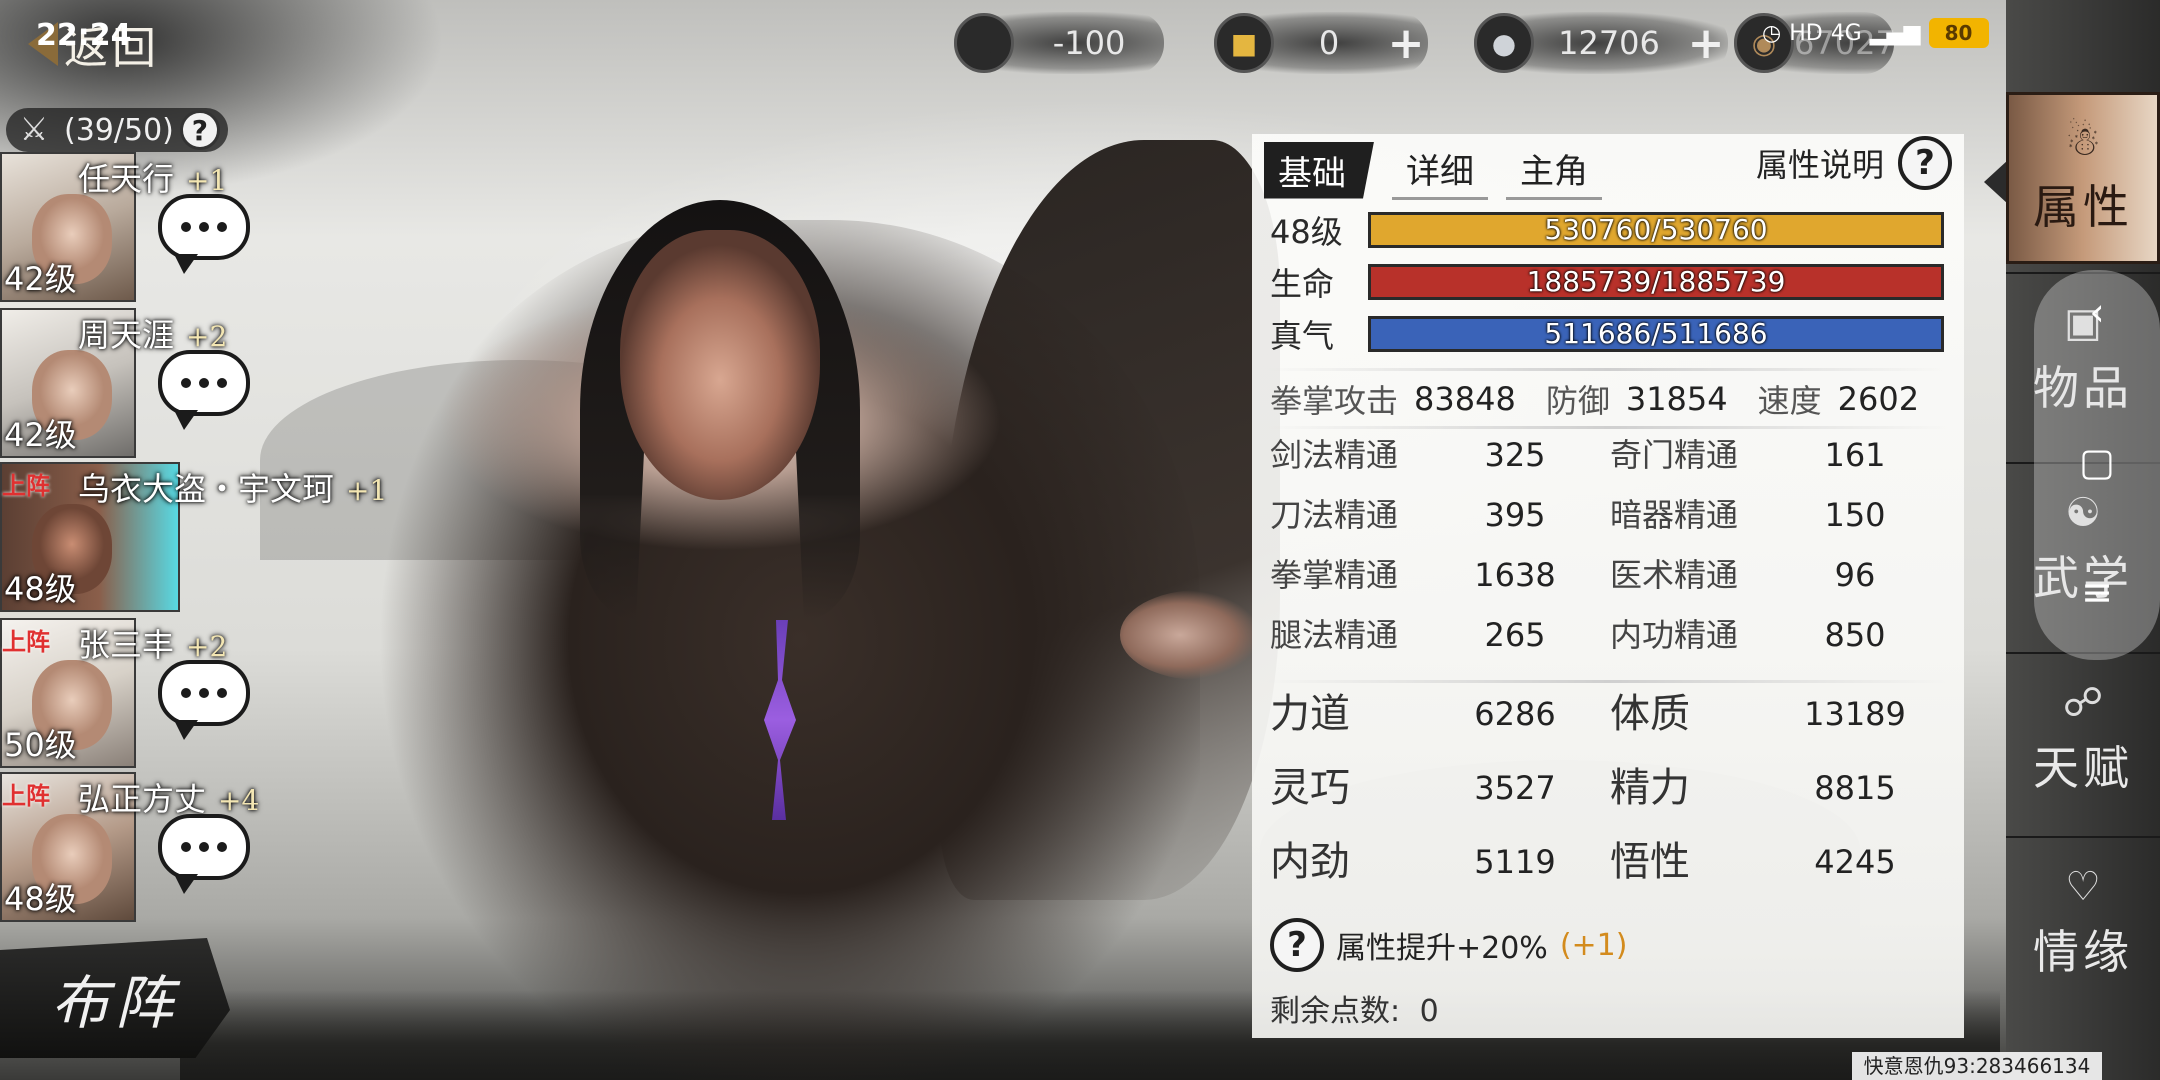  I want to click on nav-back-icon: ‹, so click(2097, 312).